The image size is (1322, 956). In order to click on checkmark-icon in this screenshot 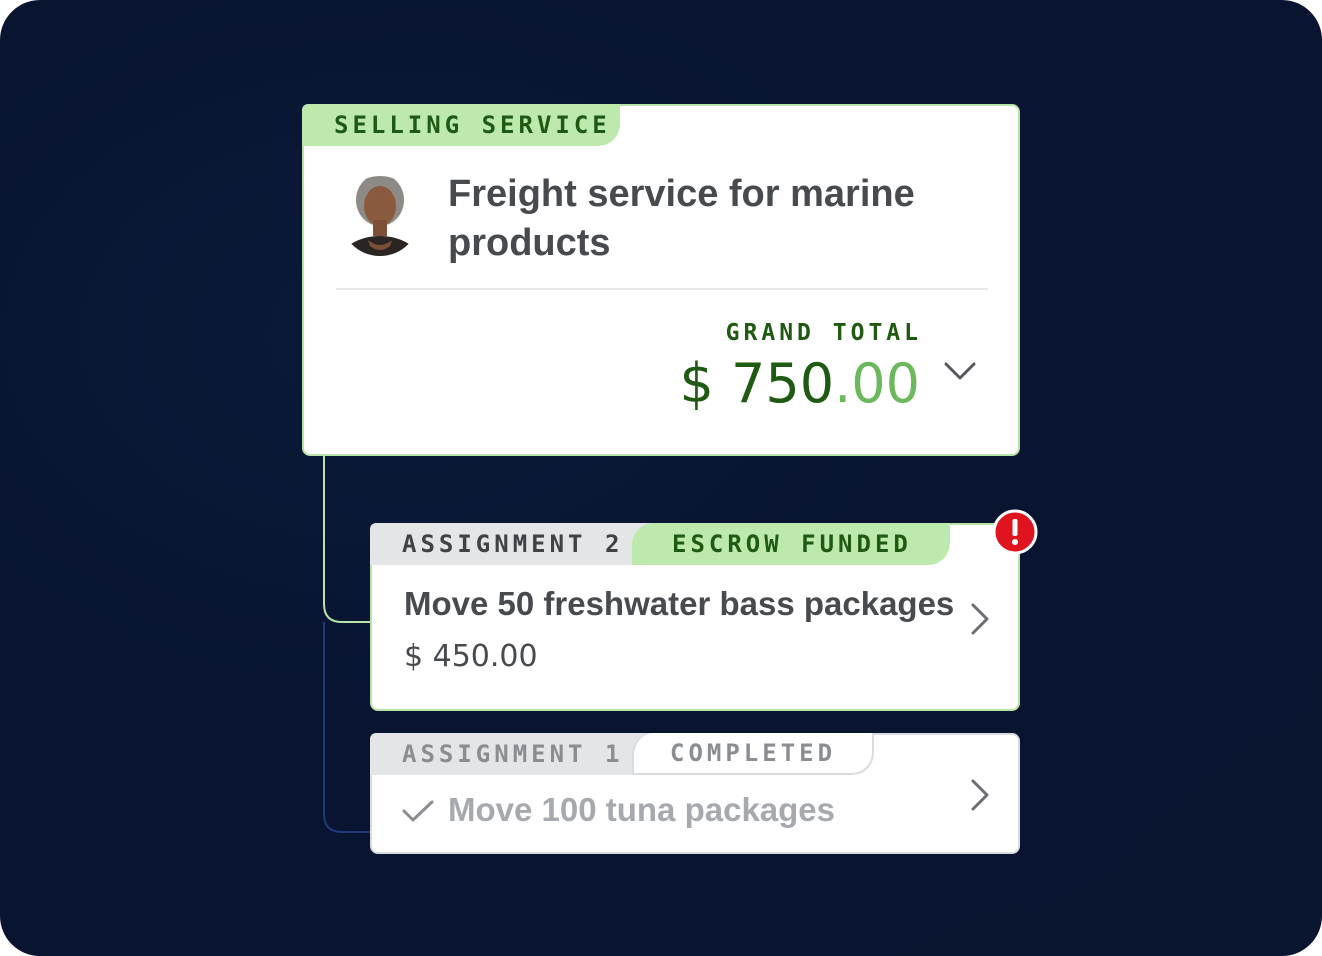, I will do `click(418, 811)`.